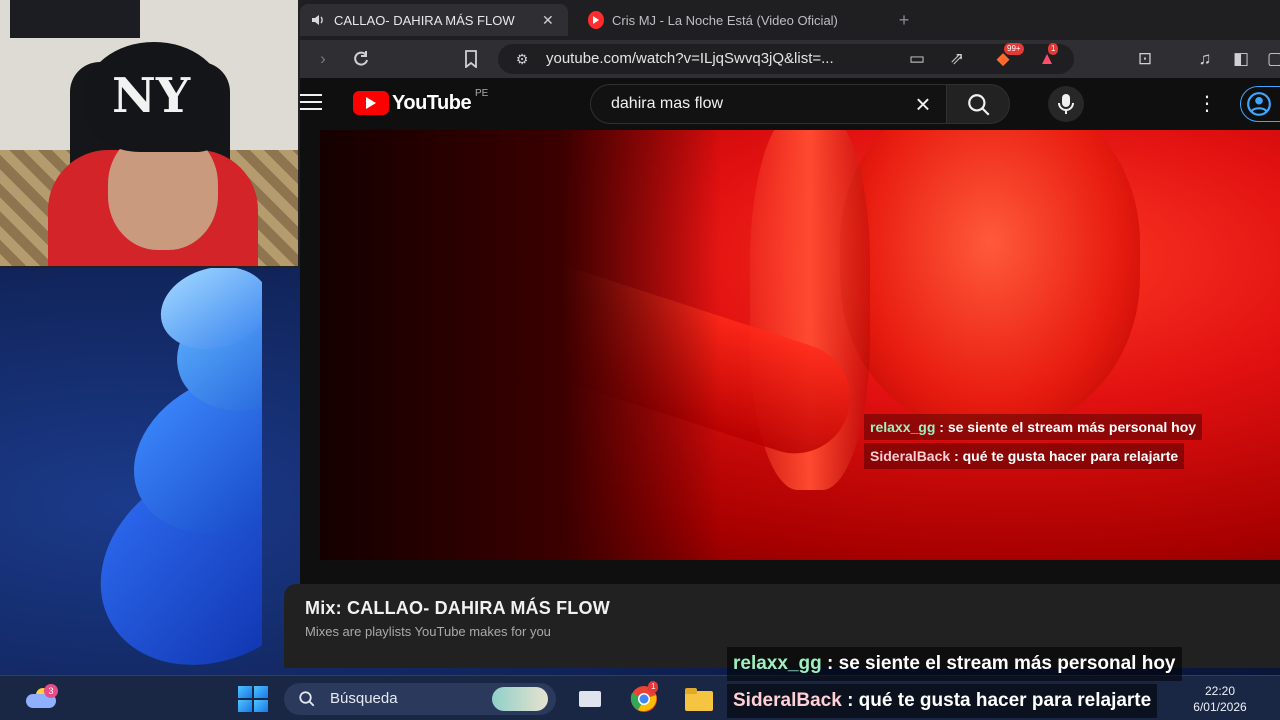  What do you see at coordinates (471, 59) in the screenshot?
I see `bookmark-icon` at bounding box center [471, 59].